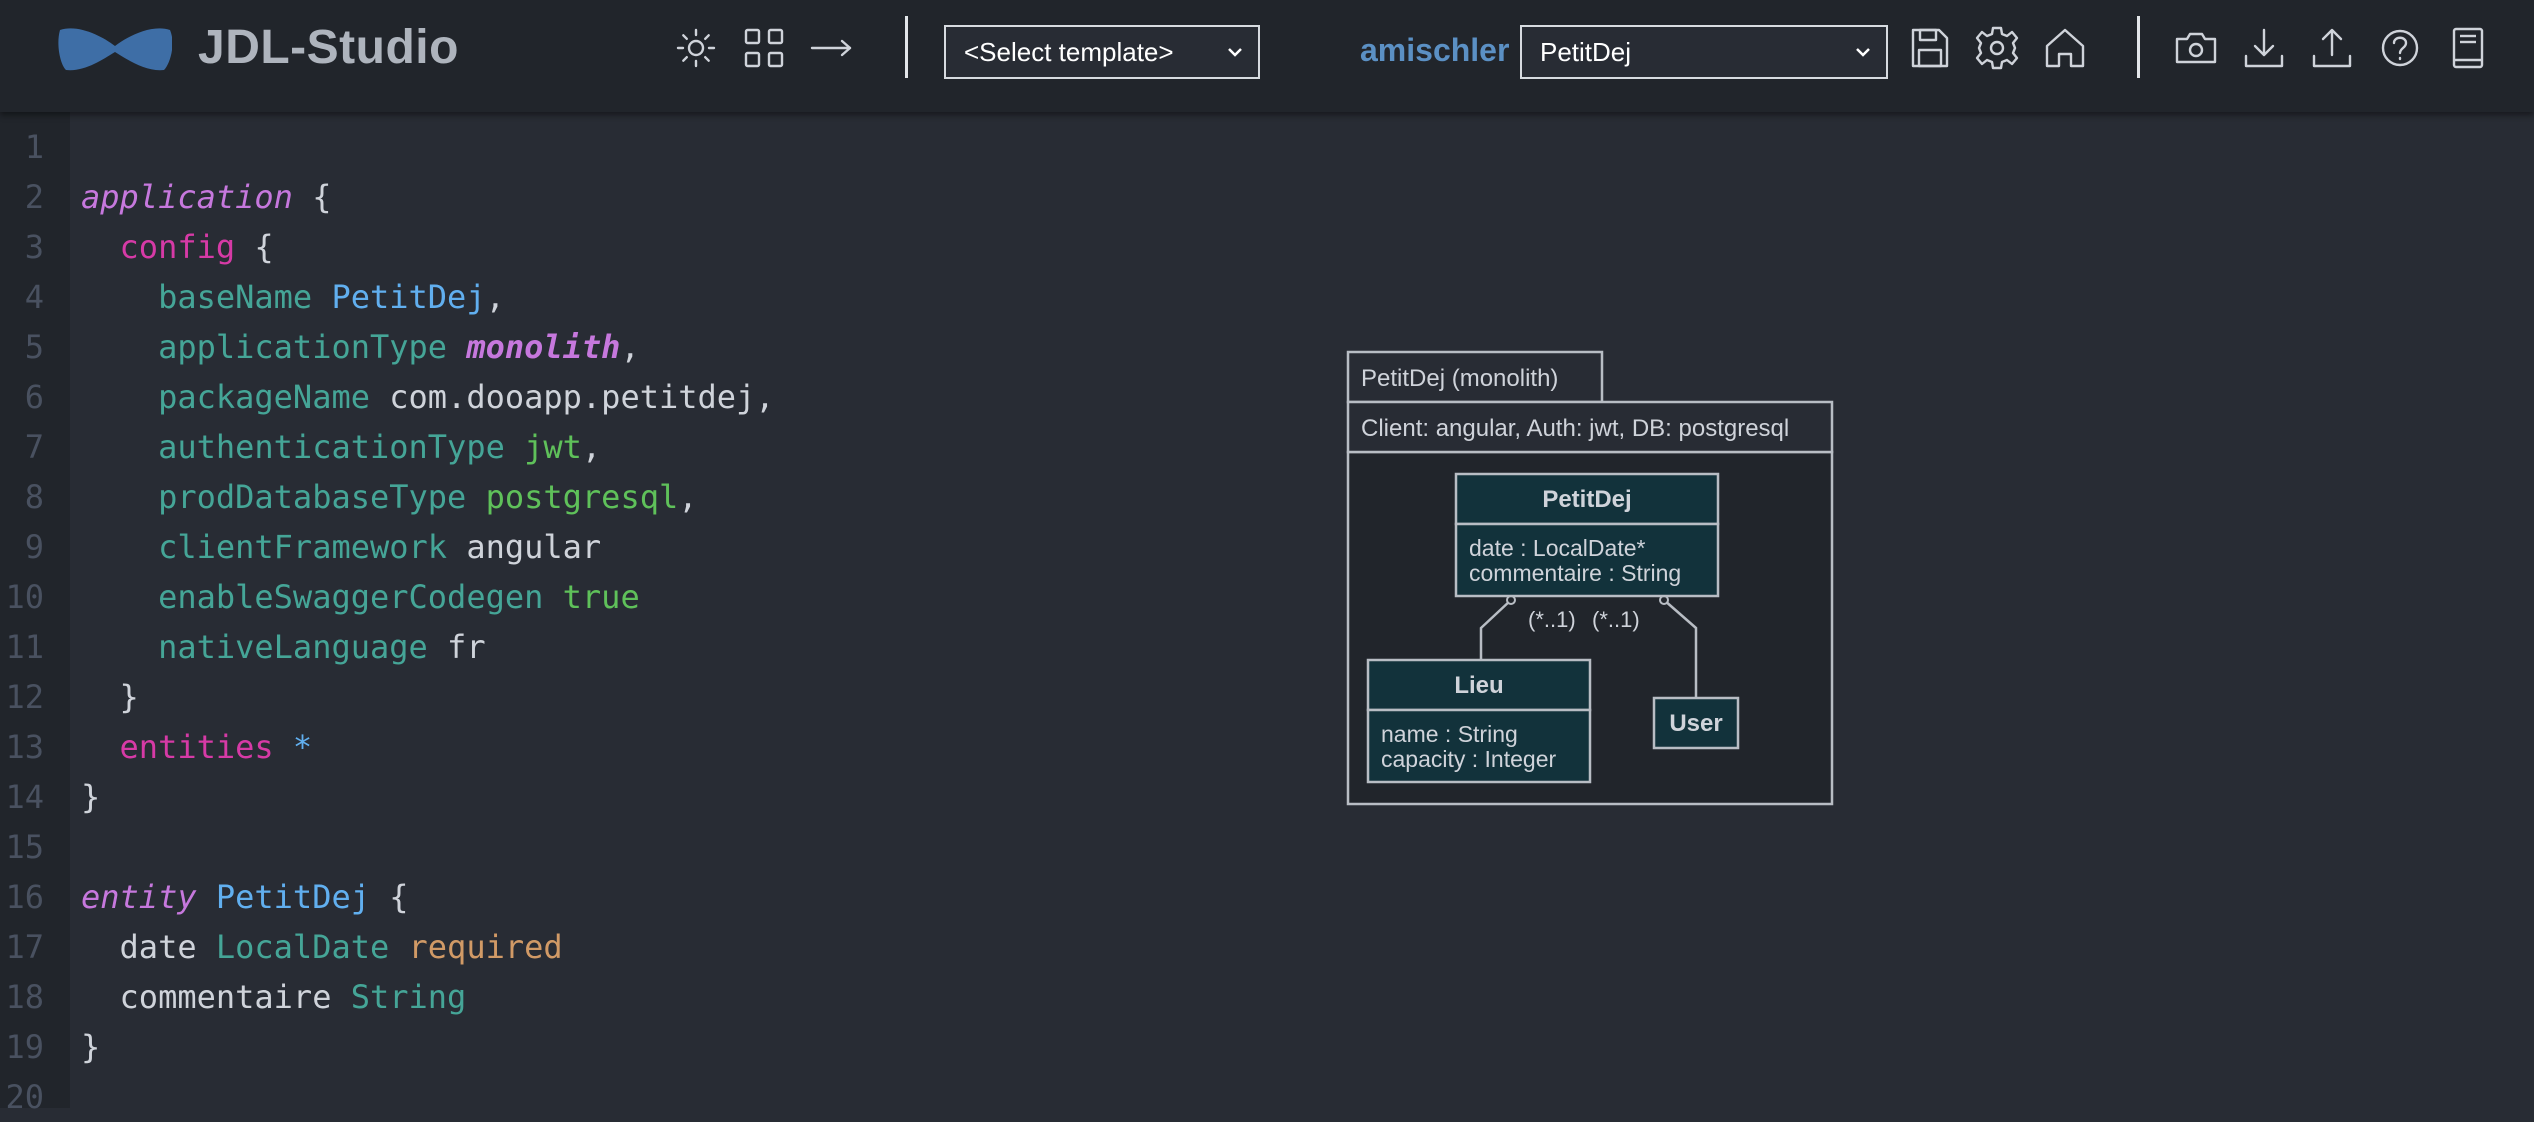 The height and width of the screenshot is (1122, 2534). What do you see at coordinates (2400, 48) in the screenshot?
I see `help-icon` at bounding box center [2400, 48].